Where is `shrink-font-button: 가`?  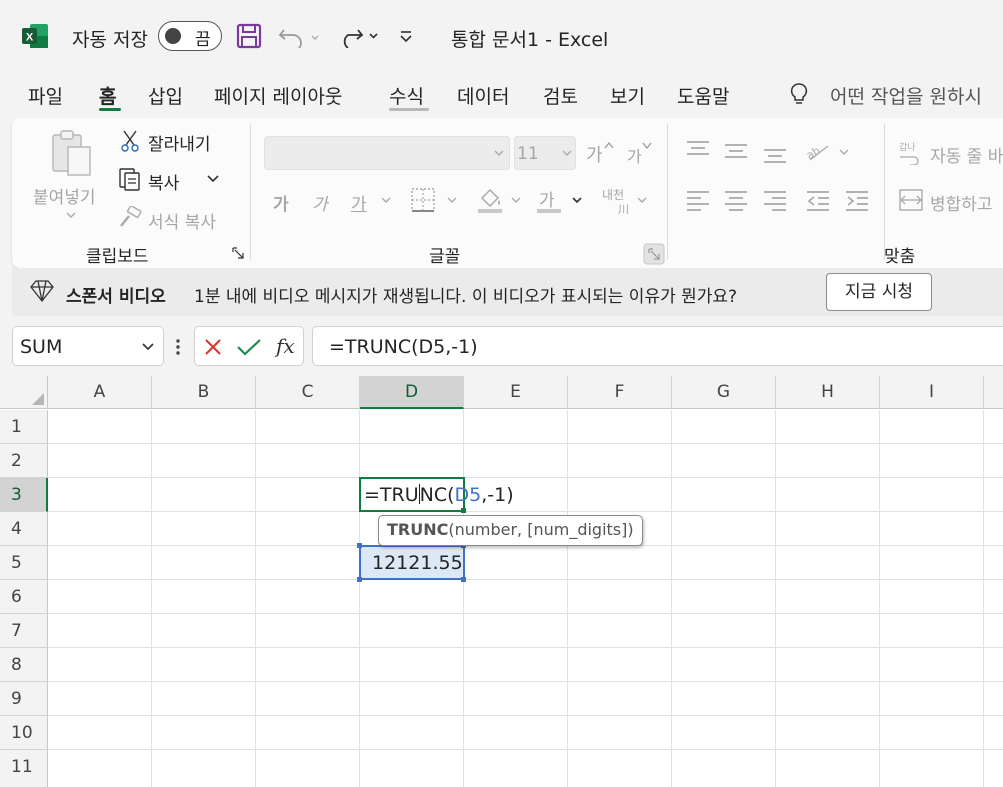
shrink-font-button: 가 is located at coordinates (634, 155).